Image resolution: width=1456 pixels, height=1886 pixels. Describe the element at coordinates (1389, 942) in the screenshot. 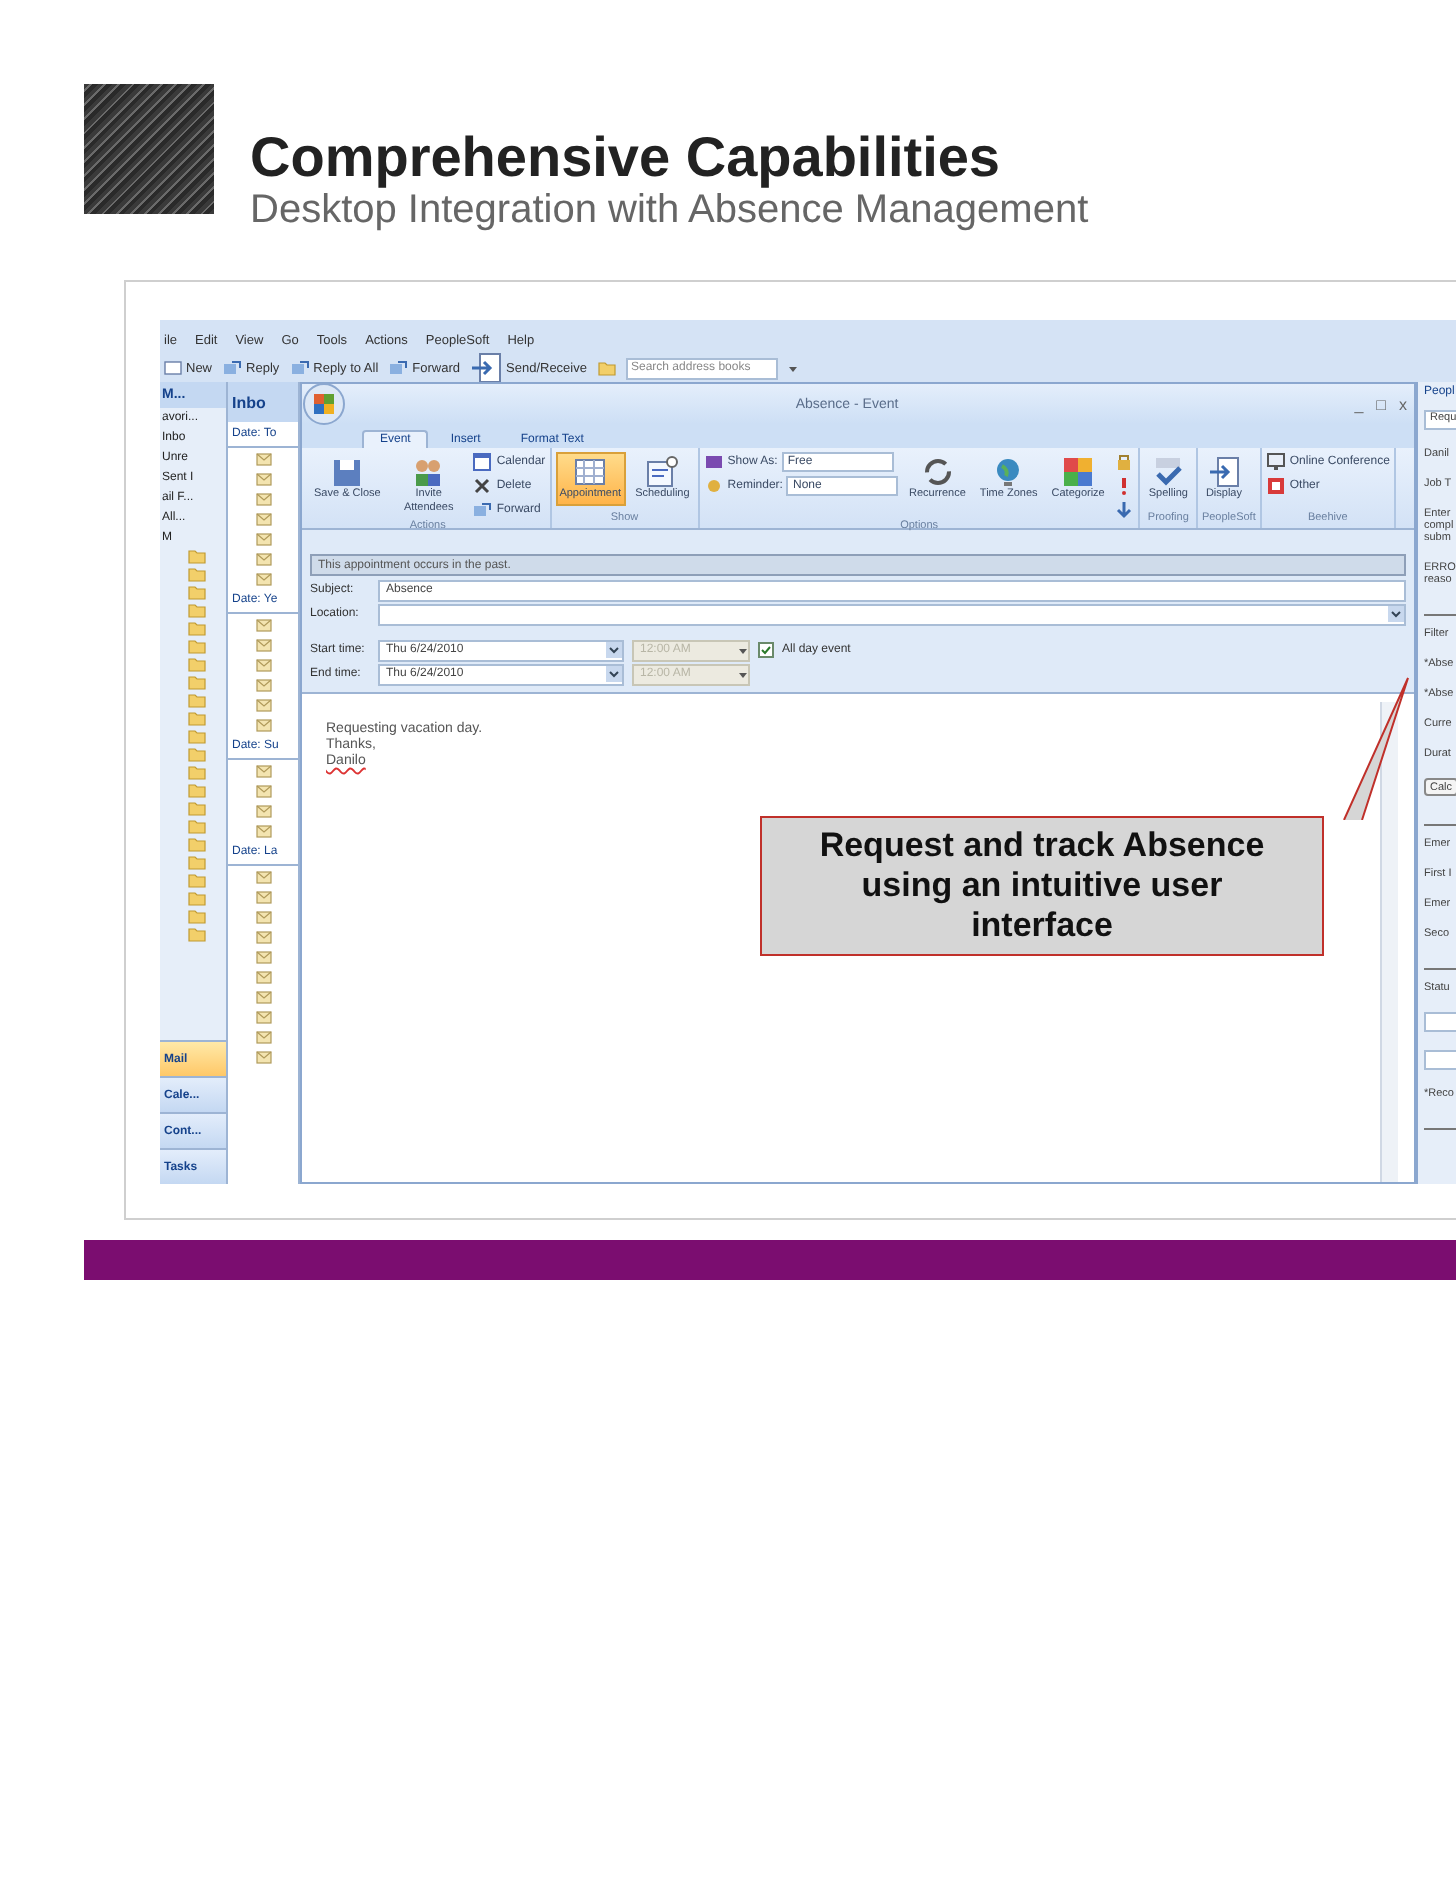

I see `scrollbar` at that location.